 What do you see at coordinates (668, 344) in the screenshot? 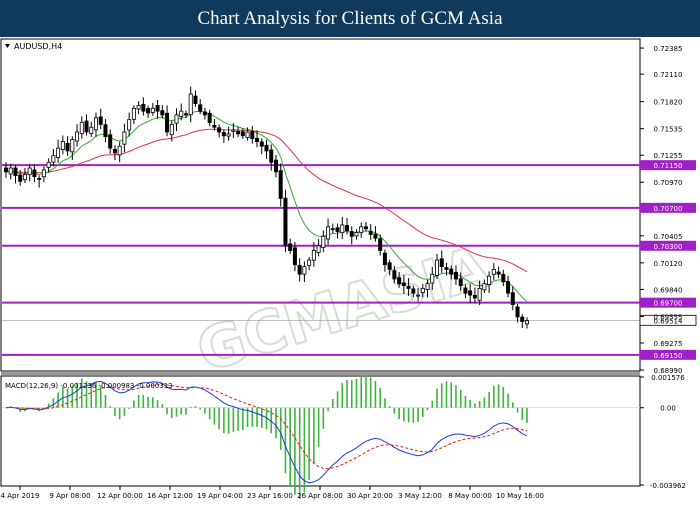
I see `price-tick-label: 0.69275` at bounding box center [668, 344].